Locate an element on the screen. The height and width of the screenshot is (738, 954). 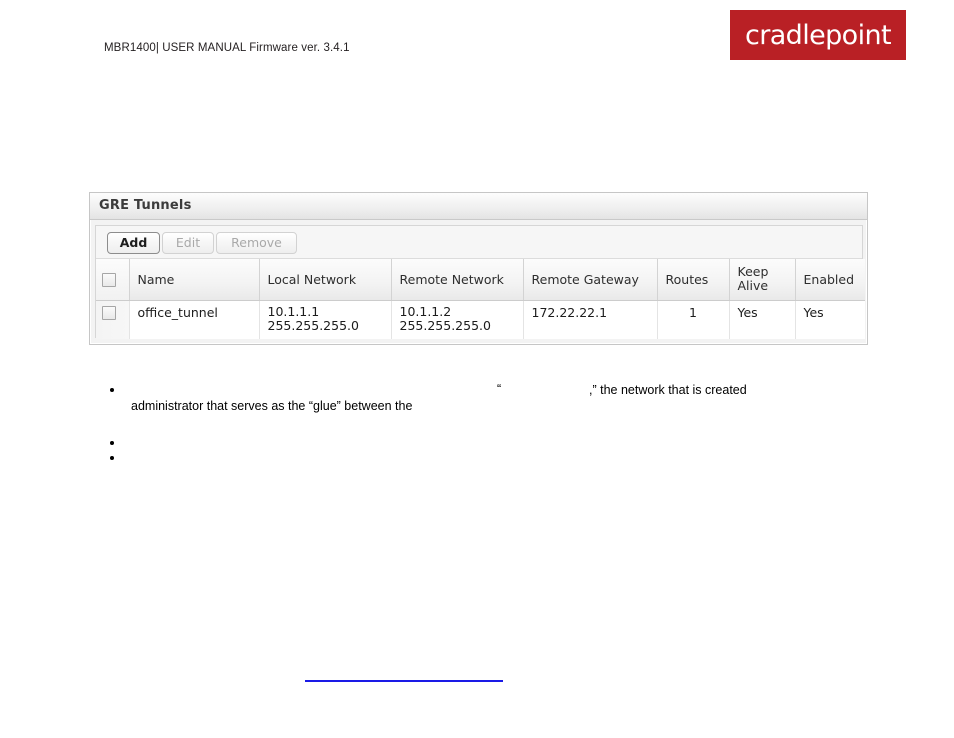
column-header-enabled: Enabled is located at coordinates (830, 280).